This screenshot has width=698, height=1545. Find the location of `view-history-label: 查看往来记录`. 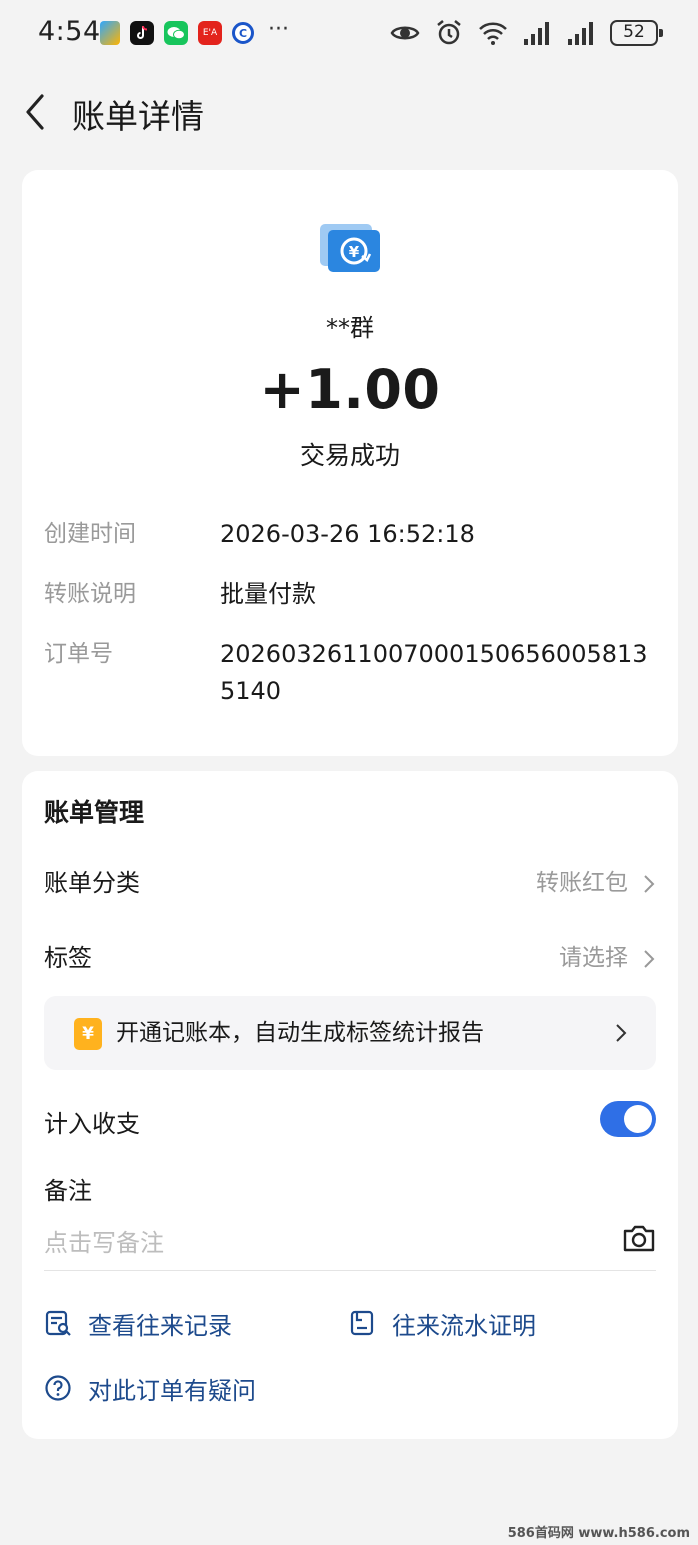

view-history-label: 查看往来记录 is located at coordinates (160, 1325).